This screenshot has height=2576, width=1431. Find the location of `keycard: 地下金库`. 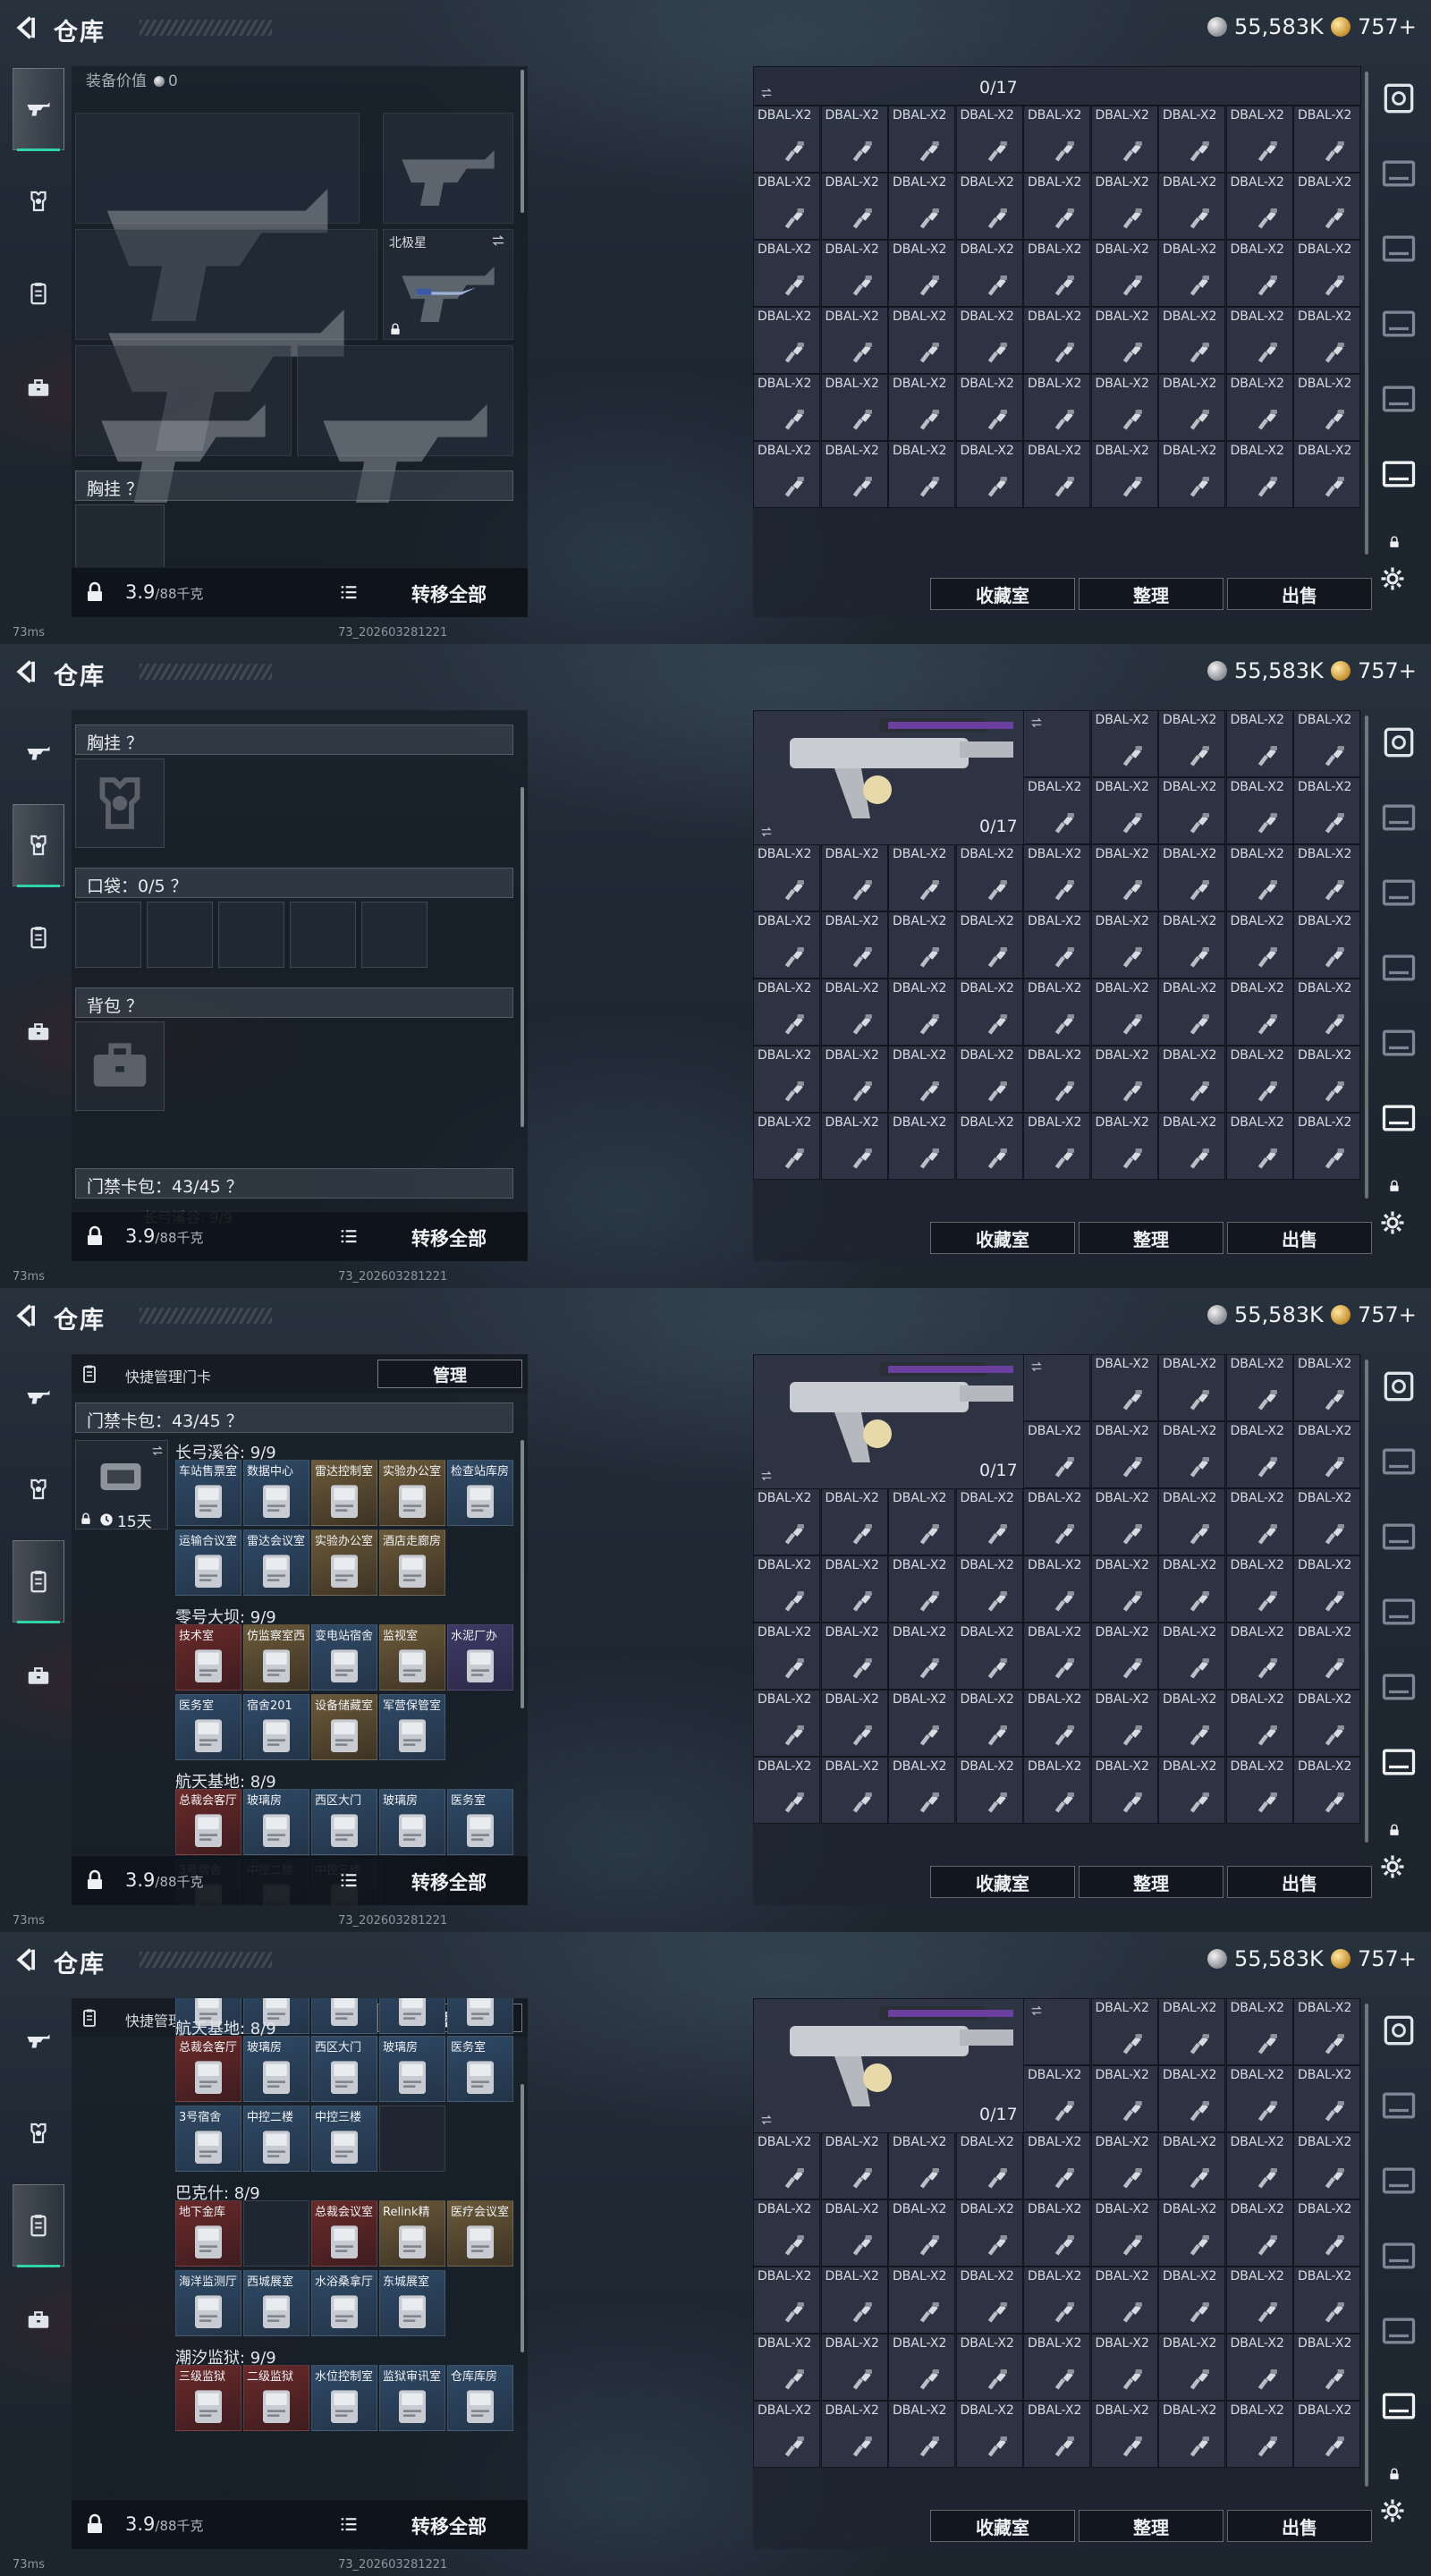

keycard: 地下金库 is located at coordinates (208, 2233).